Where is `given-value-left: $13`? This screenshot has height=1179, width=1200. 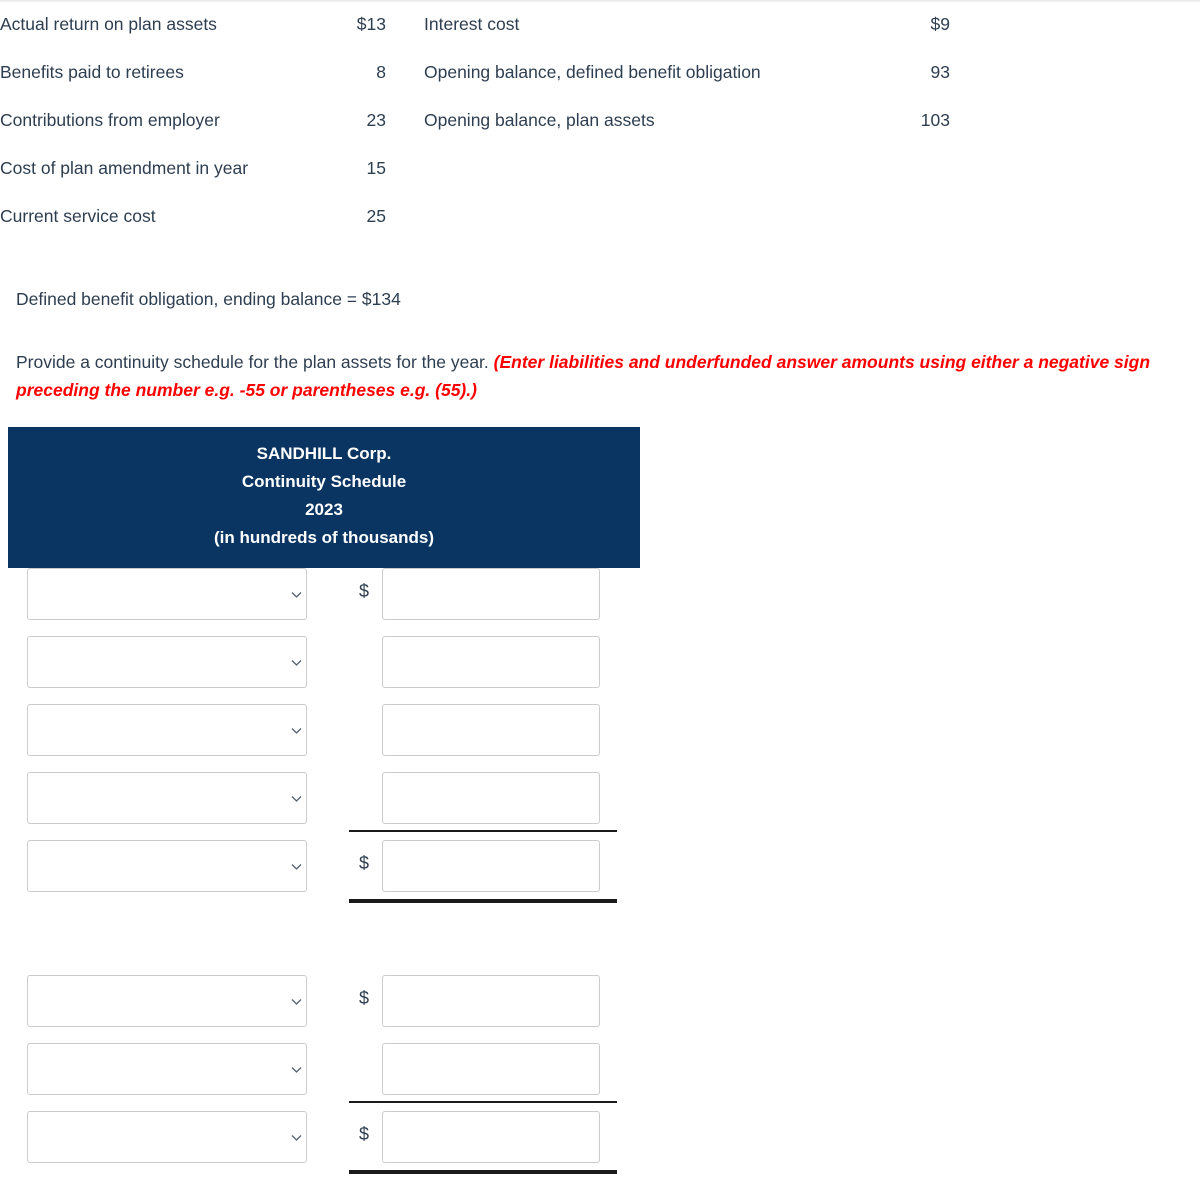
given-value-left: $13 is located at coordinates (371, 23).